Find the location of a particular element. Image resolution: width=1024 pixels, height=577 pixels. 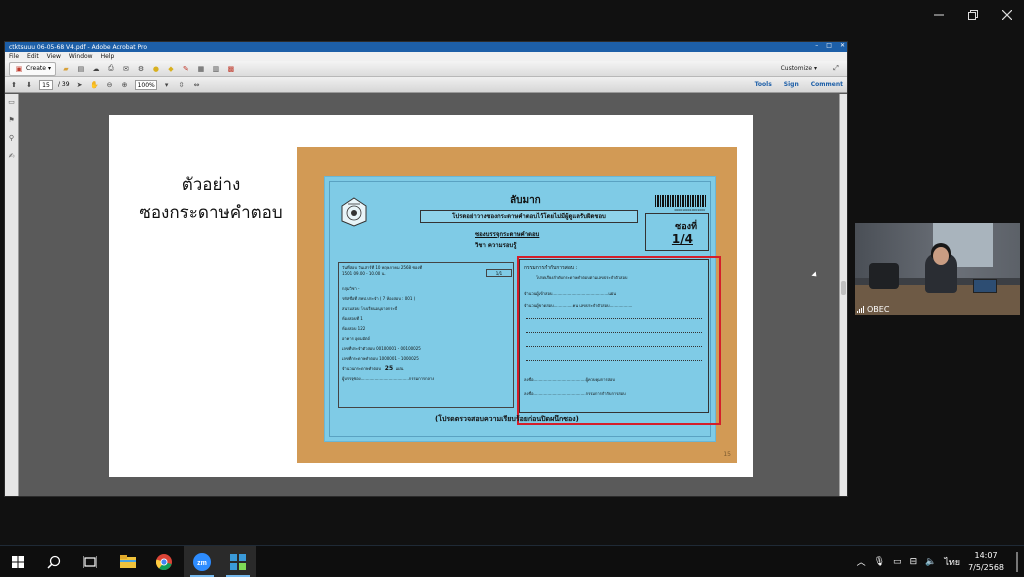

envelope-number-label: ซองที่ is located at coordinates (686, 227).